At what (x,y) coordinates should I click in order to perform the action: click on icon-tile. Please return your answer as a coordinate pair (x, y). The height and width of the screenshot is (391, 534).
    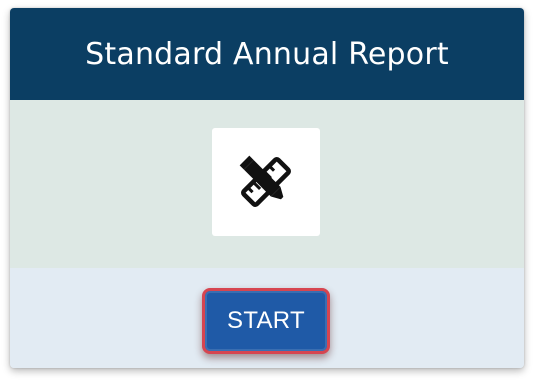
    Looking at the image, I should click on (266, 182).